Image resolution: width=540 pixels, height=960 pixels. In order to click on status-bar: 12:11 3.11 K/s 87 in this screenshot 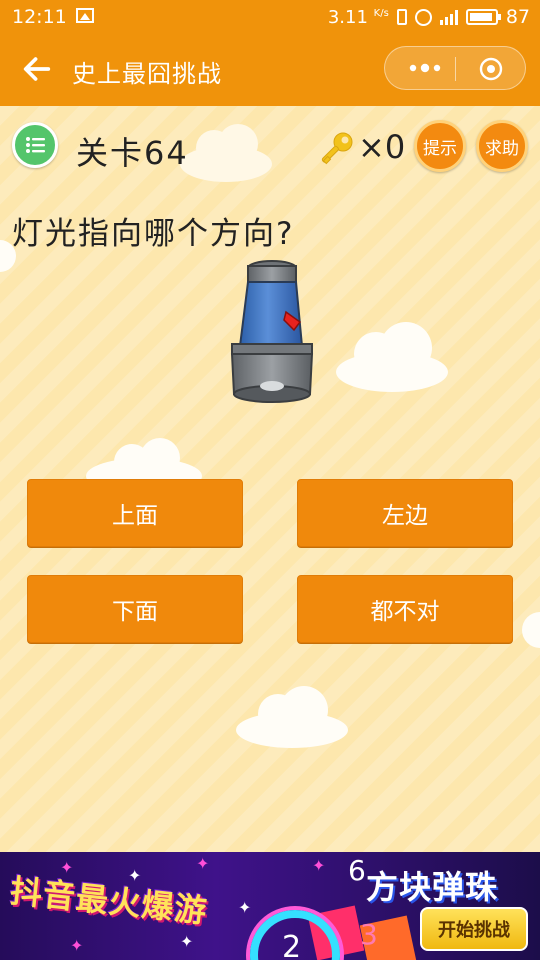, I will do `click(270, 17)`.